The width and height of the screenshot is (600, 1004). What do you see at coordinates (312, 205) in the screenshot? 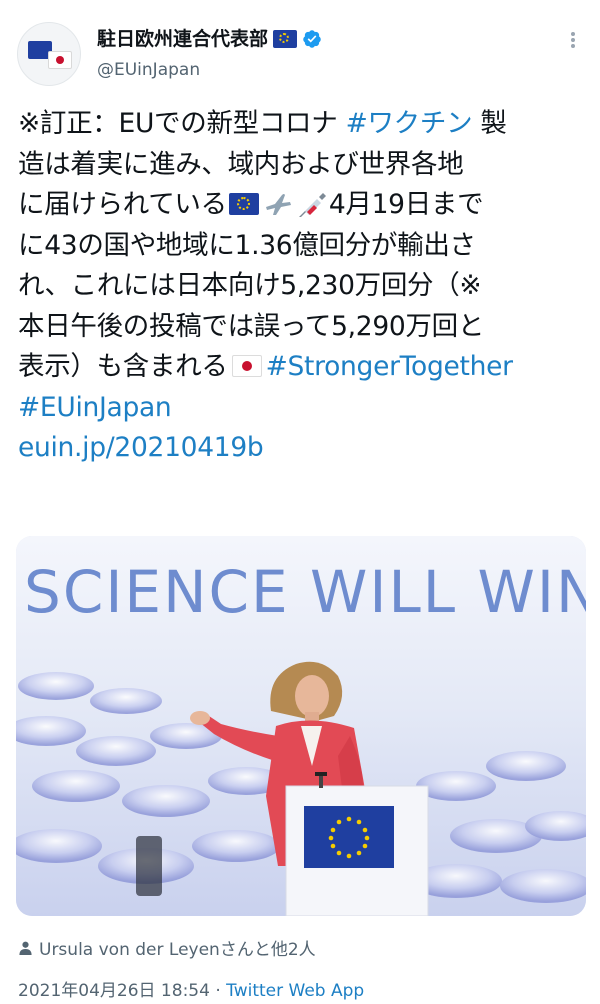
I see `syringe-icon` at bounding box center [312, 205].